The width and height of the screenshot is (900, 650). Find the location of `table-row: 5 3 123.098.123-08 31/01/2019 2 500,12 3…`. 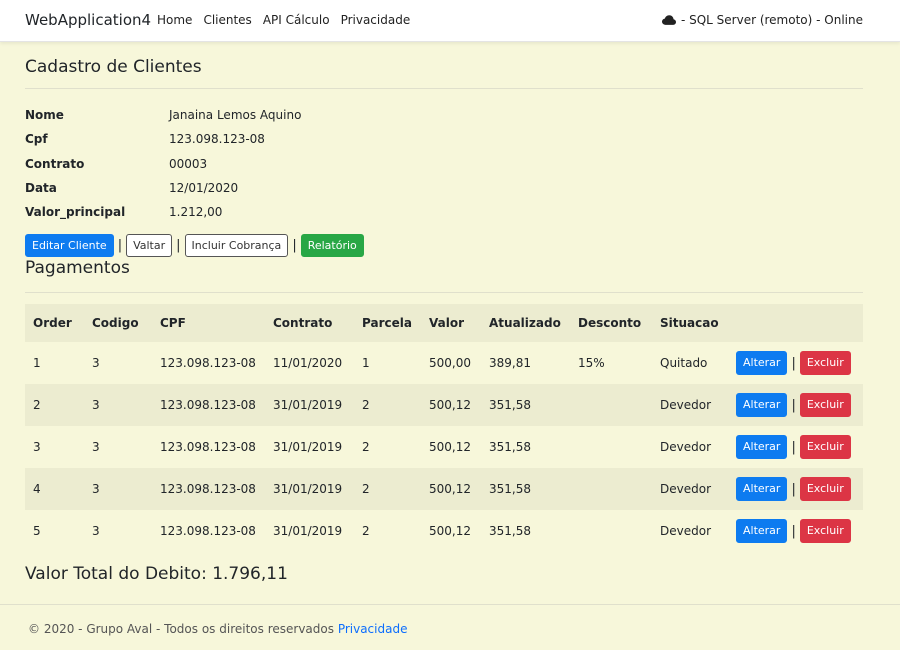

table-row: 5 3 123.098.123-08 31/01/2019 2 500,12 3… is located at coordinates (444, 531).